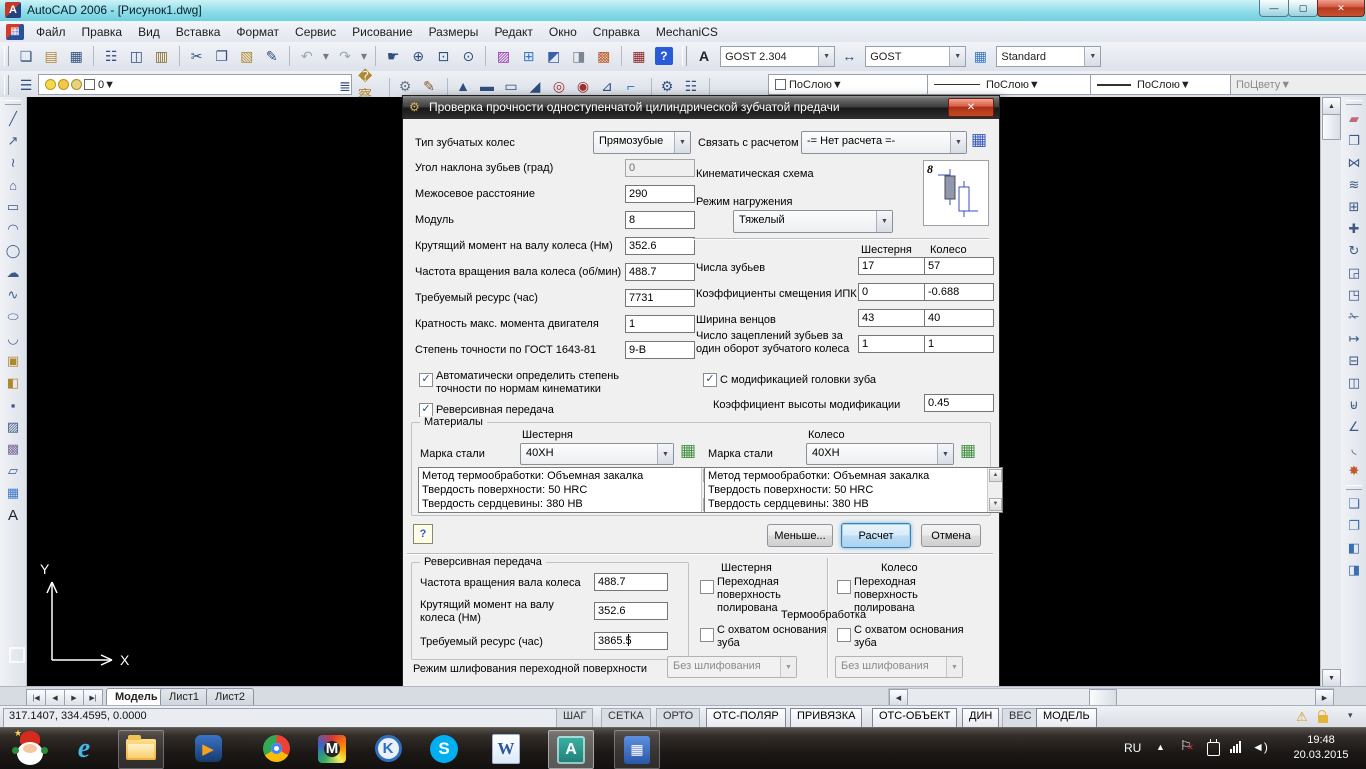  Describe the element at coordinates (631, 86) in the screenshot. I see `mech-corner-icon: ⌐` at that location.